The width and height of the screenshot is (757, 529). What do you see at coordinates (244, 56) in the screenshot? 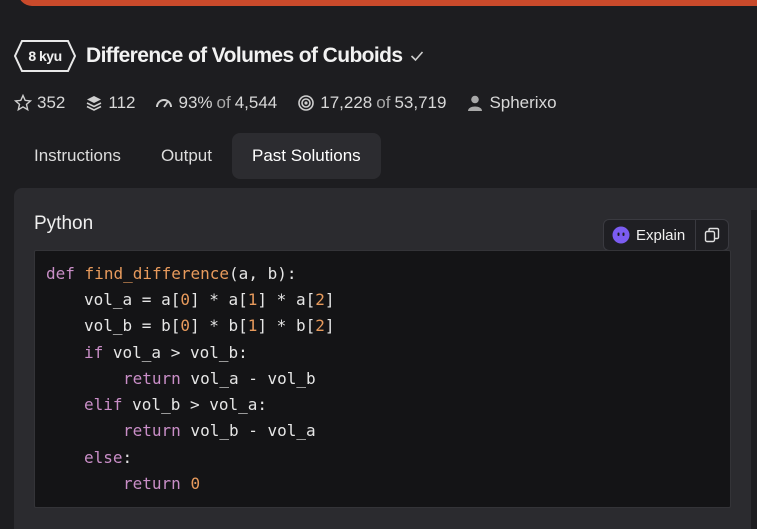
I see `kata-title: Difference of Volumes of Cuboids` at bounding box center [244, 56].